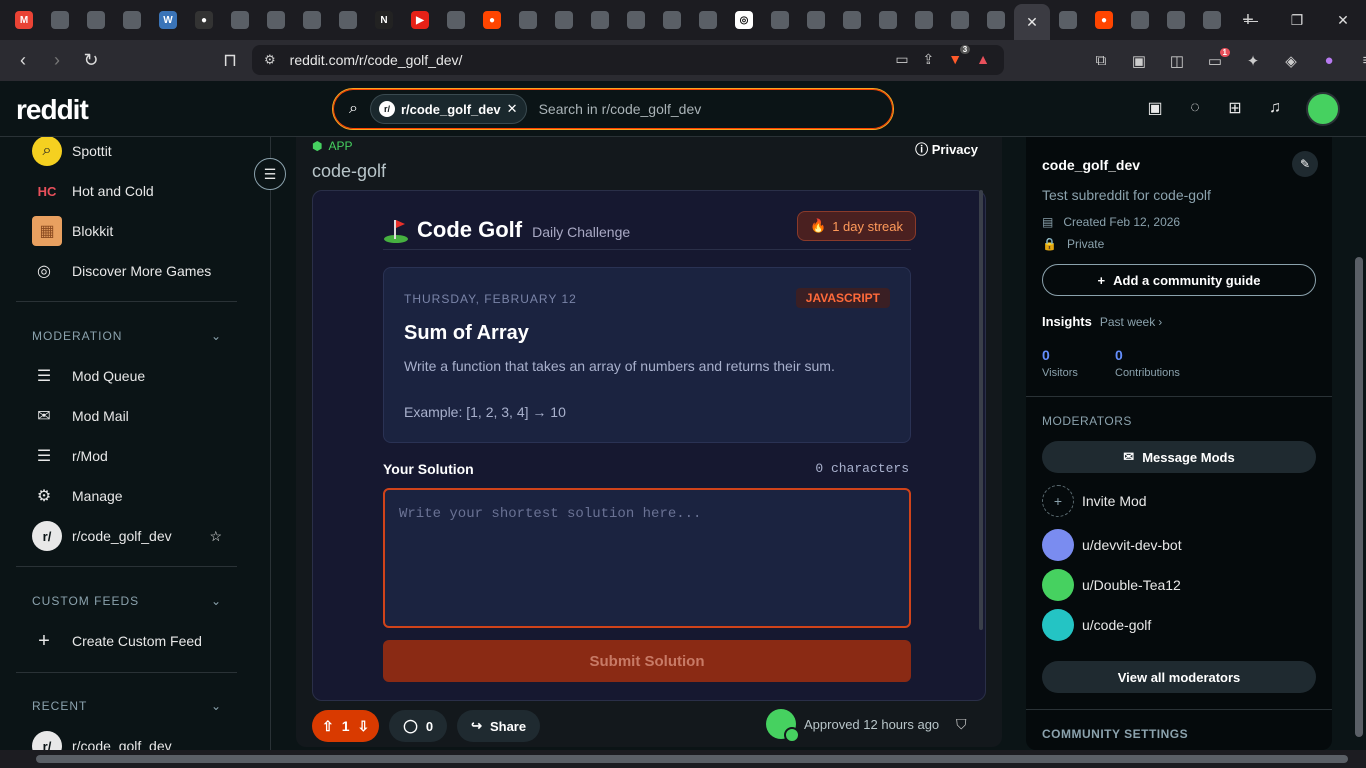 This screenshot has width=1366, height=768. Describe the element at coordinates (270, 174) in the screenshot. I see `collapse-sidebar-button: ☰` at that location.